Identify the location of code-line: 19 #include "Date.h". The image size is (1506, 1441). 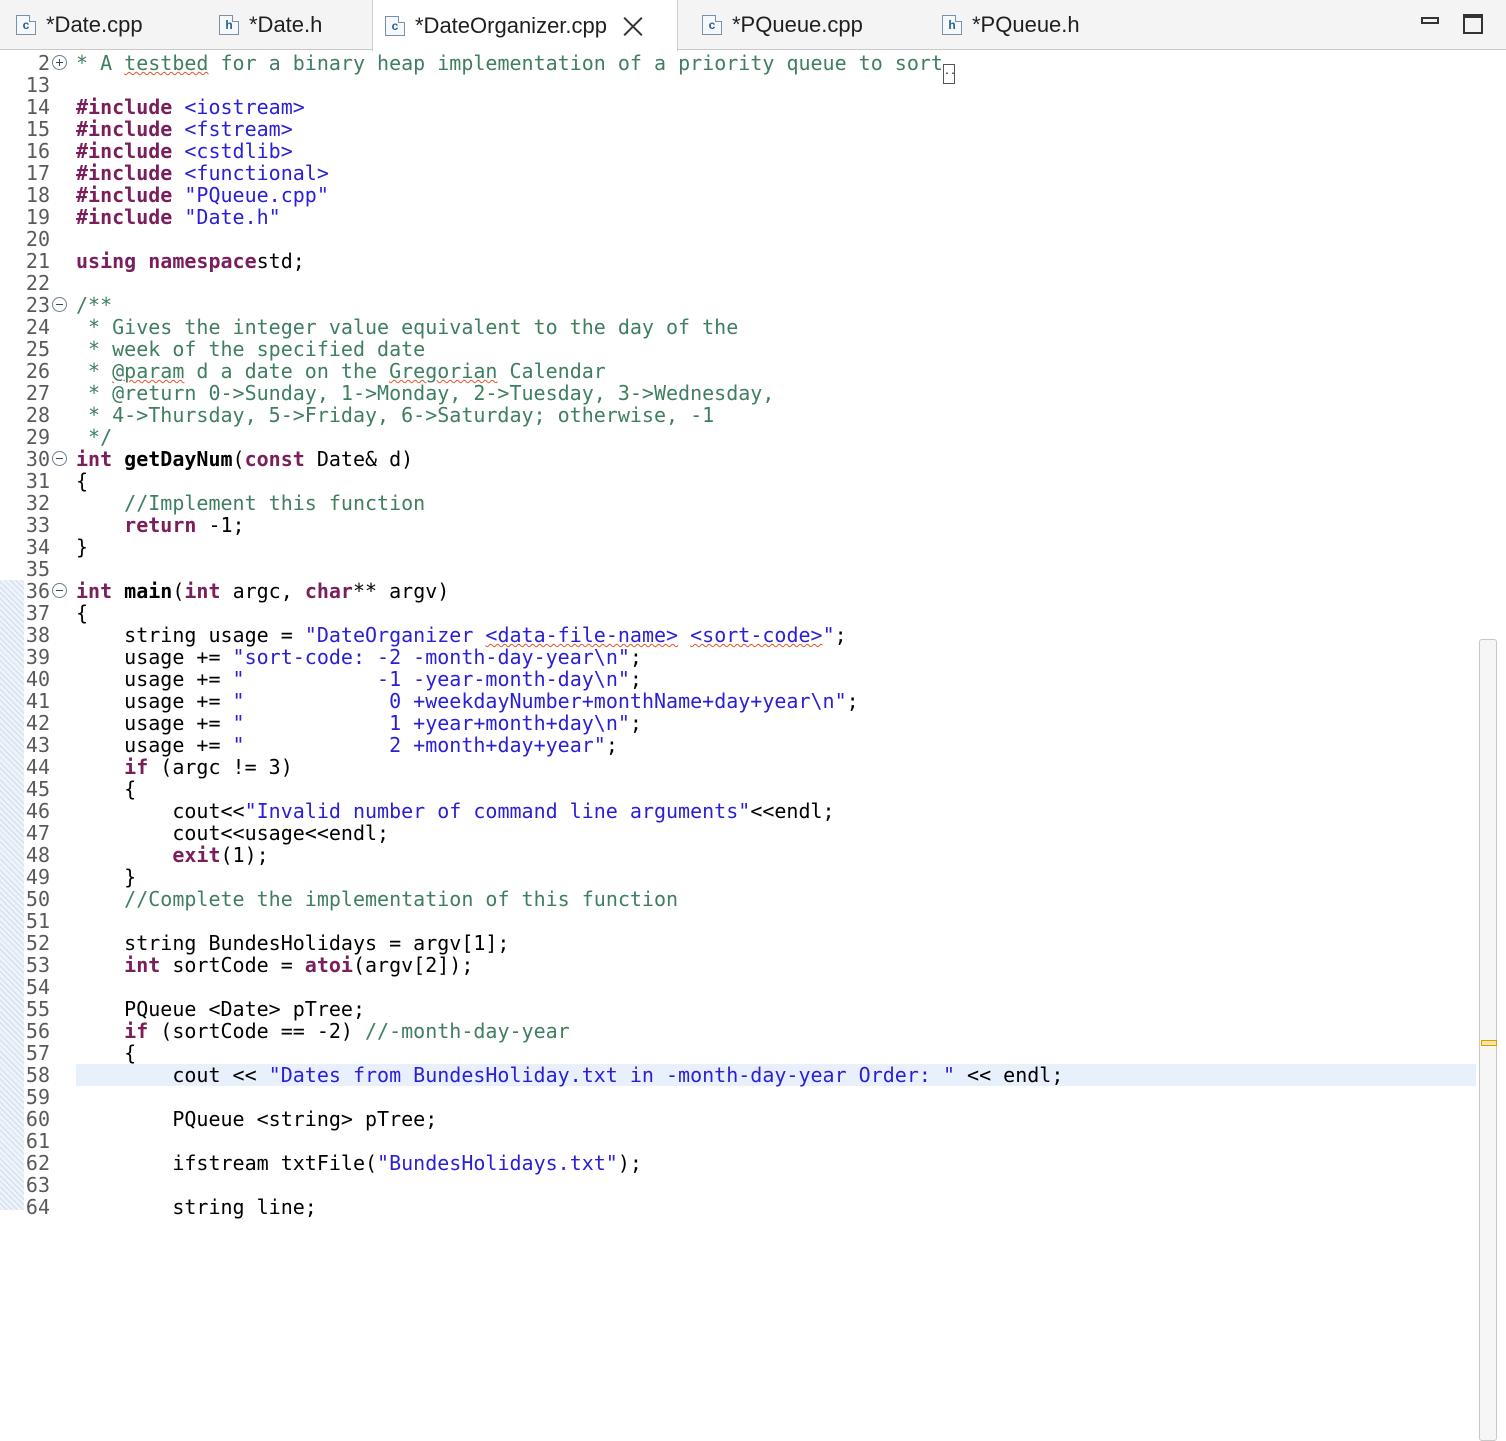
(740, 217).